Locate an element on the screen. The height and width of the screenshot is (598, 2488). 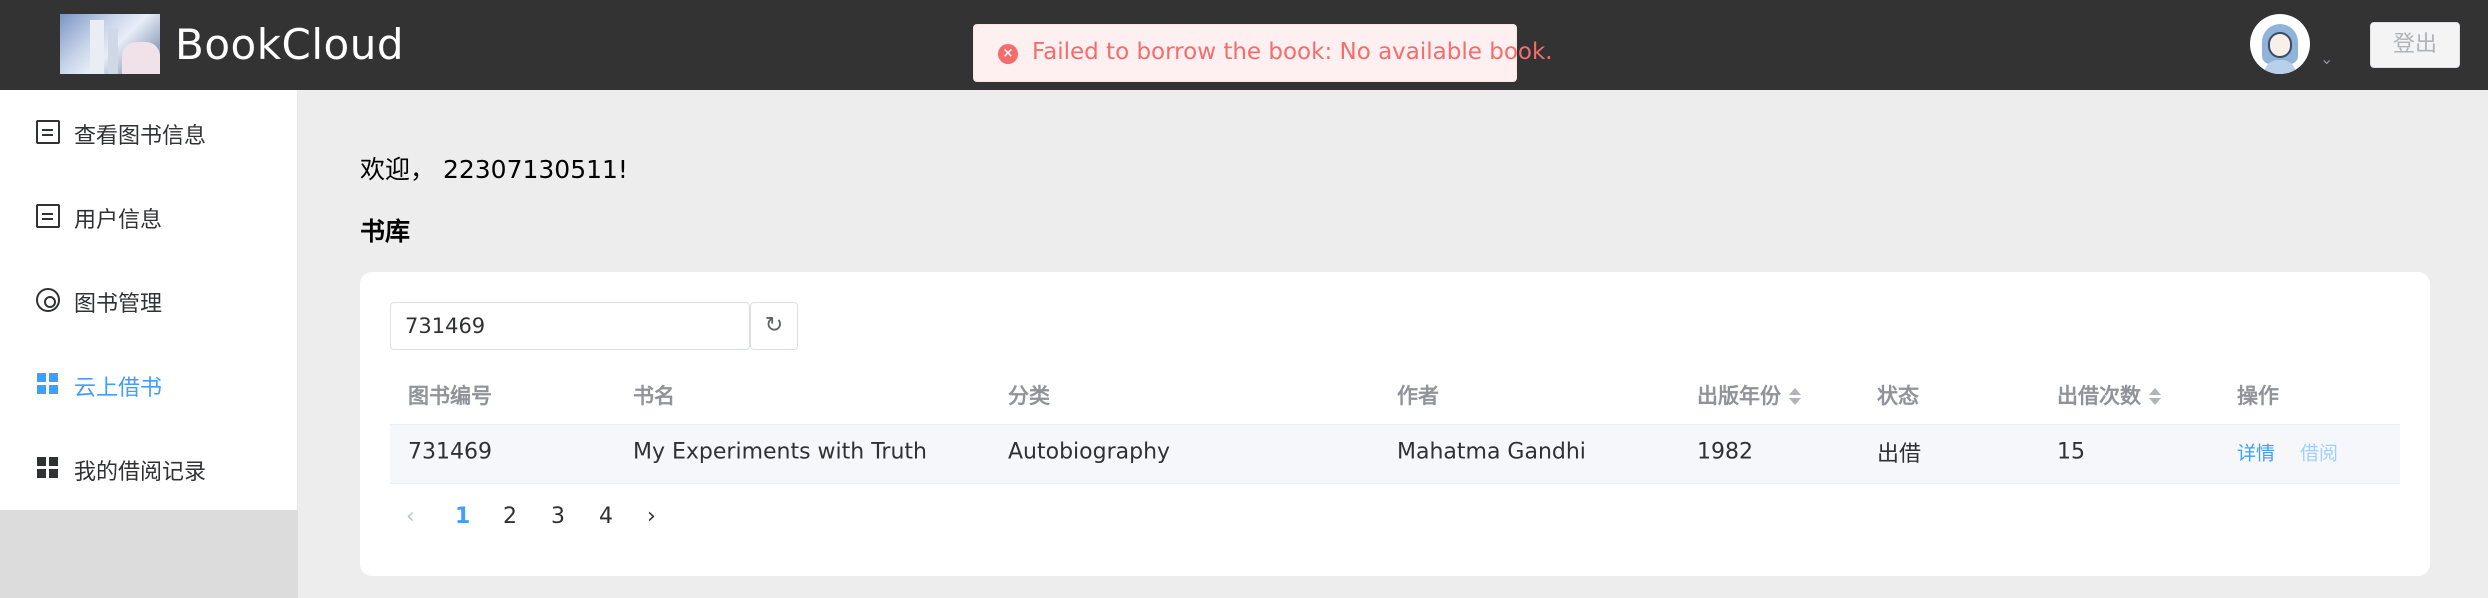
cell-borrow-count: 15 is located at coordinates (2071, 452).